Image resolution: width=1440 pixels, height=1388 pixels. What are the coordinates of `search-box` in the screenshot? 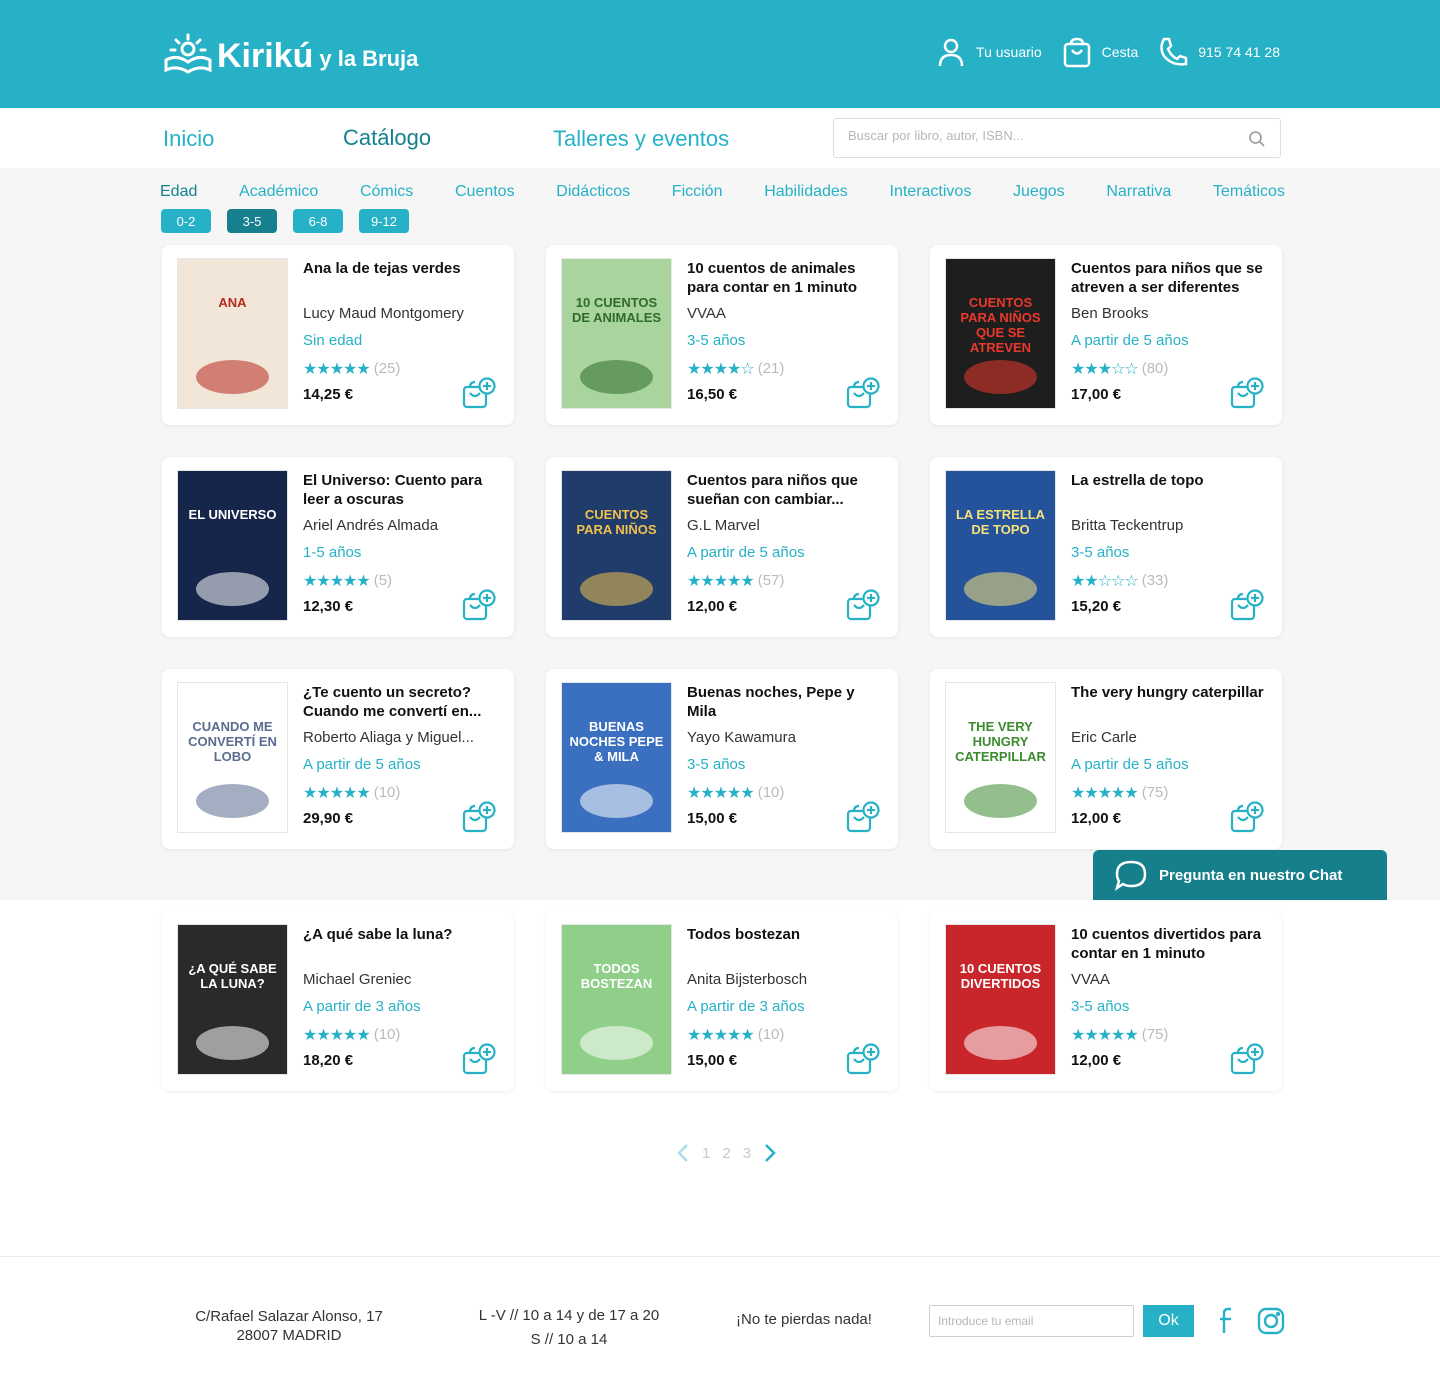 It's located at (1057, 138).